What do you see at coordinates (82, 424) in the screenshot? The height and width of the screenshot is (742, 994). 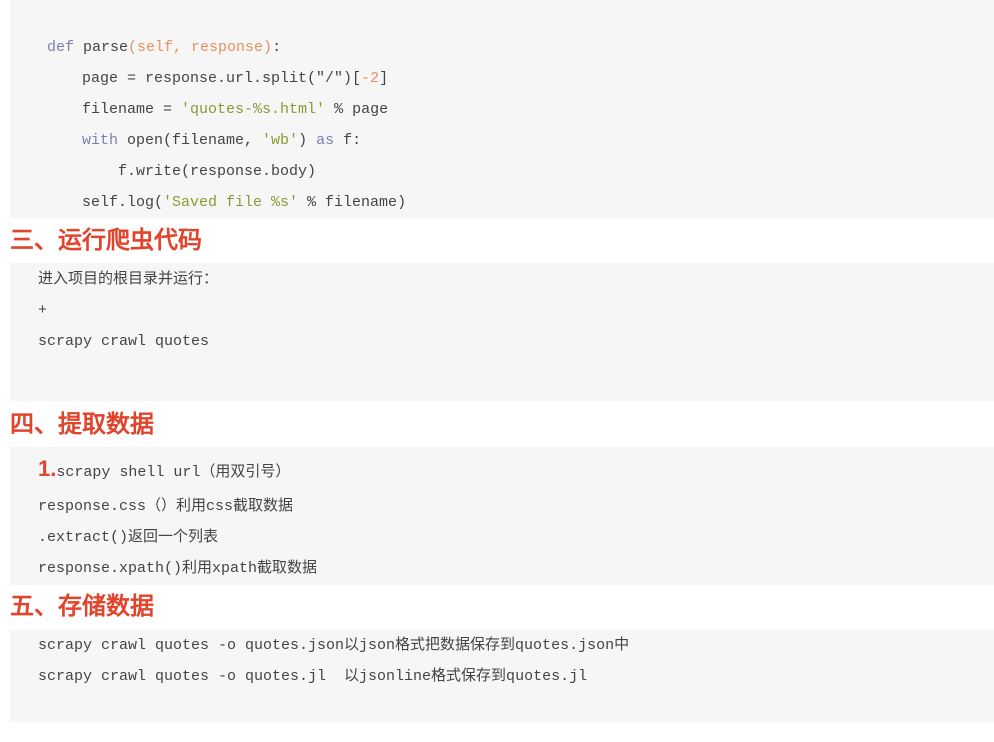 I see `section-heading: 四、提取数据` at bounding box center [82, 424].